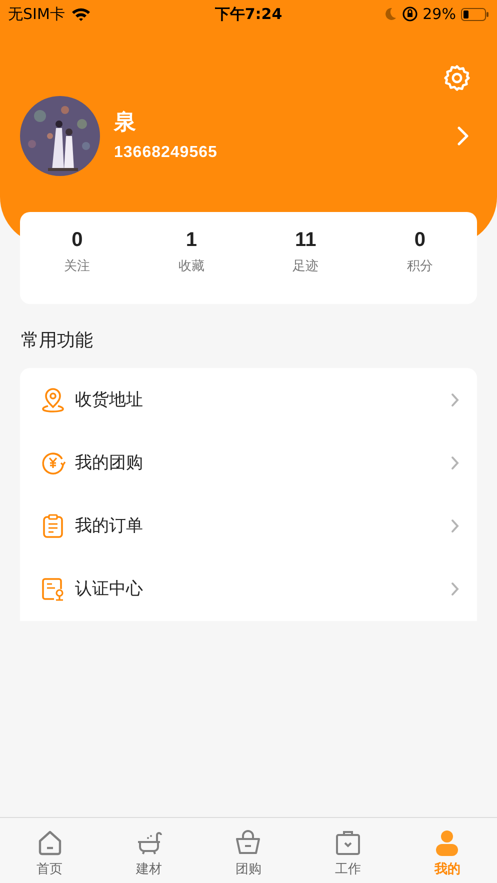 This screenshot has width=497, height=883. I want to click on settings-icon, so click(457, 78).